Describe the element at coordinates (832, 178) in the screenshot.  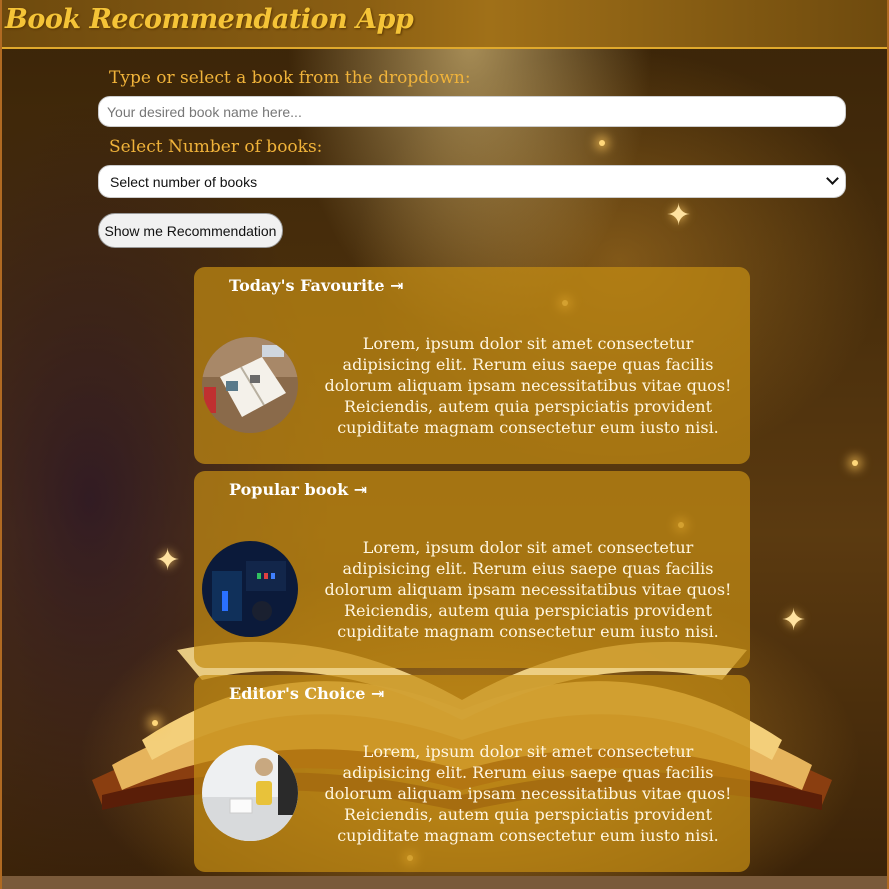
I see `chevron-down-icon` at that location.